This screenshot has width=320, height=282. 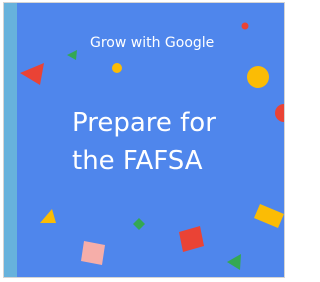 I want to click on pink-square-icon, so click(x=93, y=253).